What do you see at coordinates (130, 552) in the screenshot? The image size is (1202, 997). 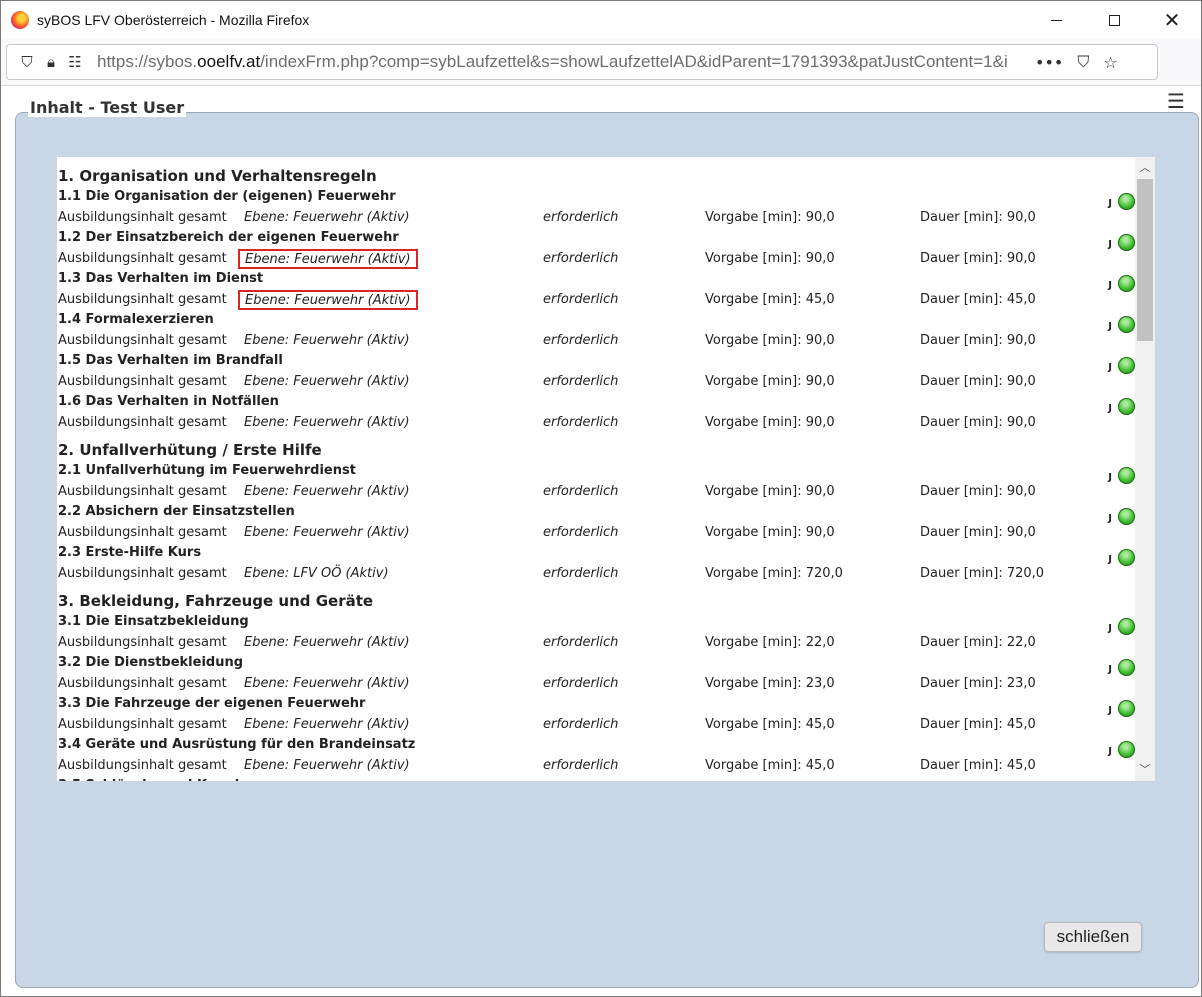 I see `topic-title: 2.3 Erste-Hilfe Kurs` at bounding box center [130, 552].